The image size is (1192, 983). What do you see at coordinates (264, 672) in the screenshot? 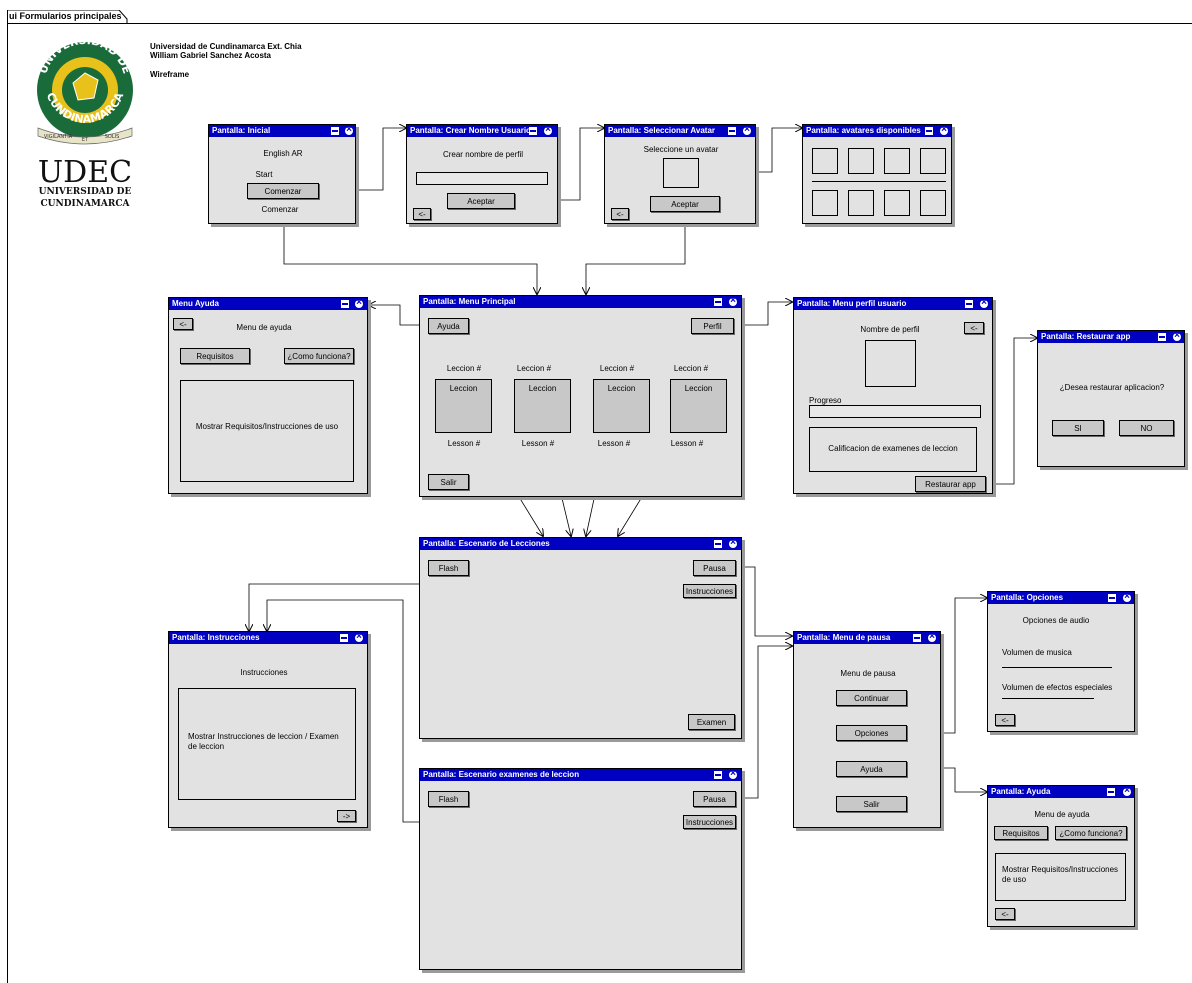
I see `instrucciones-heading: Instrucciones` at bounding box center [264, 672].